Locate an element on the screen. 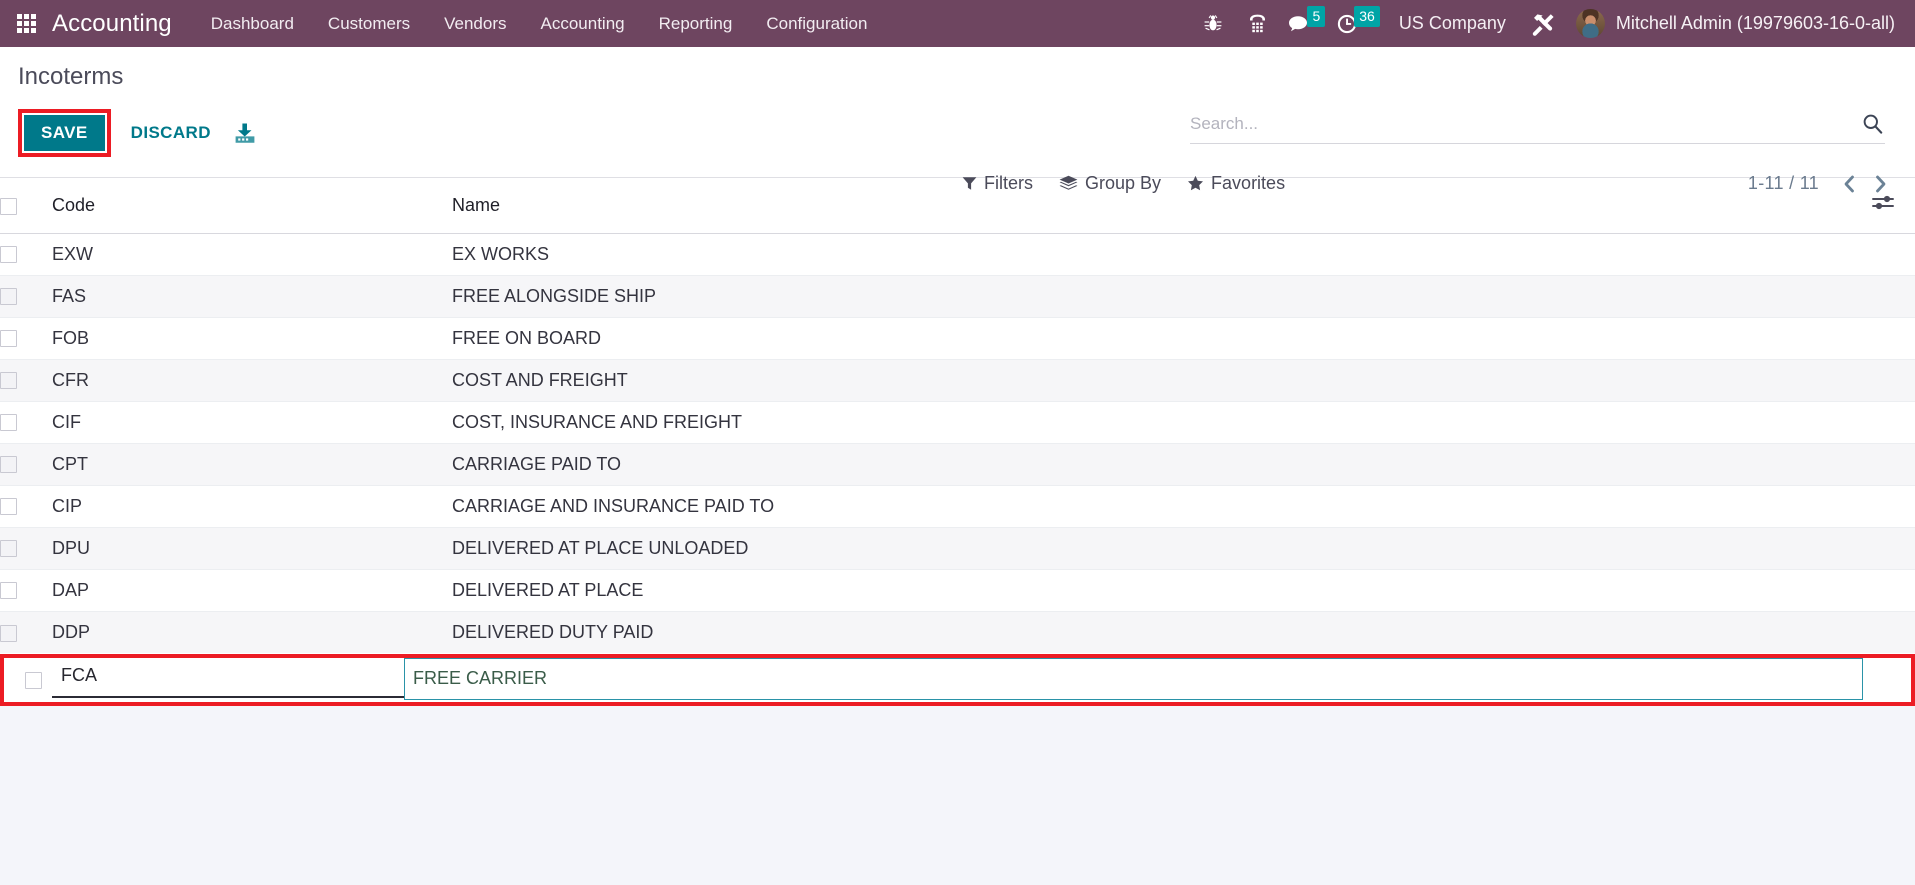 This screenshot has width=1915, height=885. table-row: FOB FREE ON BOARD is located at coordinates (957, 337).